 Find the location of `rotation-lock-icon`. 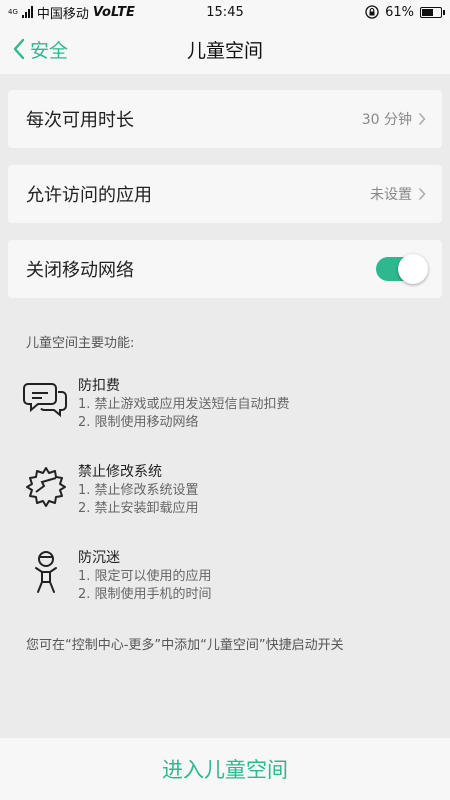

rotation-lock-icon is located at coordinates (372, 12).